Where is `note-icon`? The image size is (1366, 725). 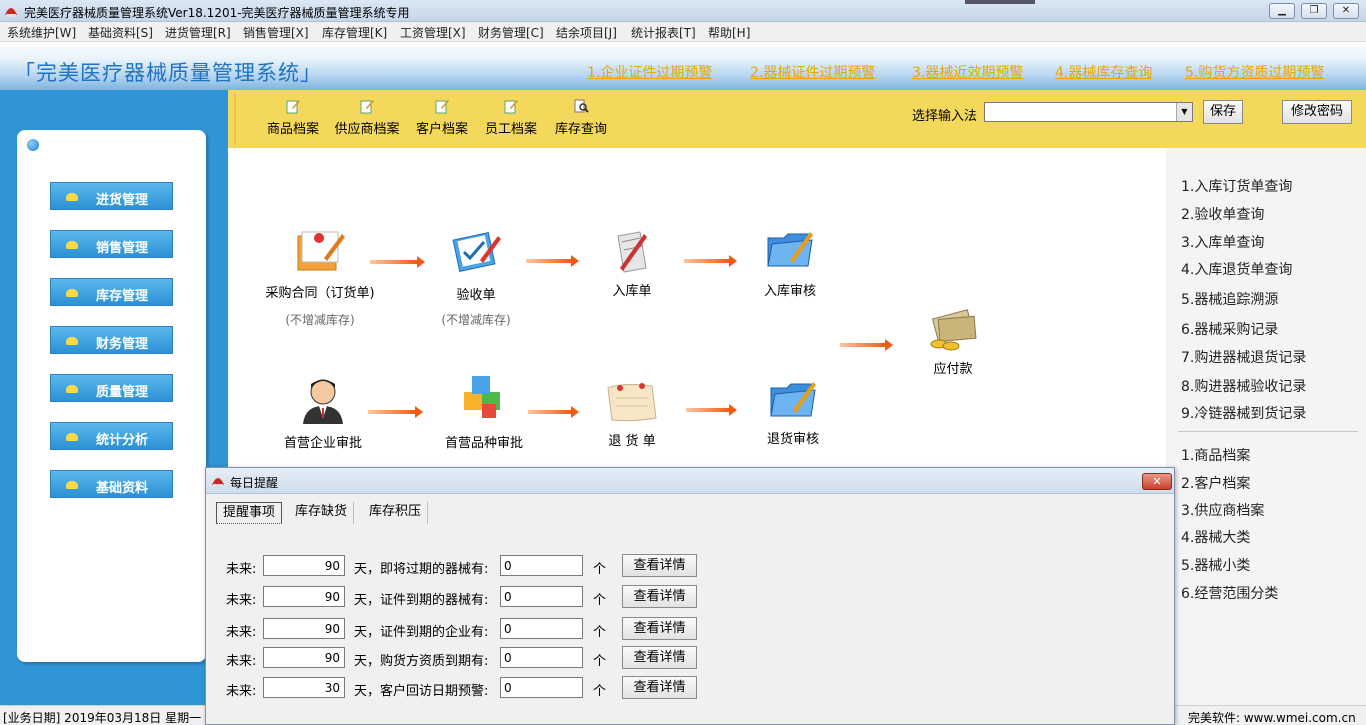
note-icon is located at coordinates (632, 402).